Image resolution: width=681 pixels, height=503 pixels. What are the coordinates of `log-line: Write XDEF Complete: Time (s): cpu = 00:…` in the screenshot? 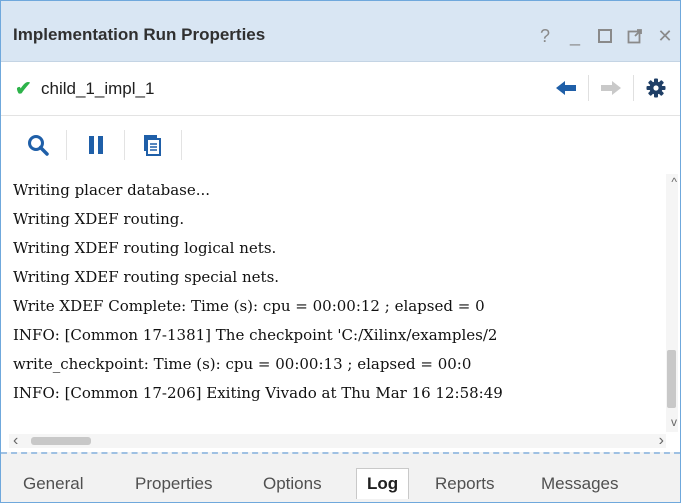 It's located at (249, 306).